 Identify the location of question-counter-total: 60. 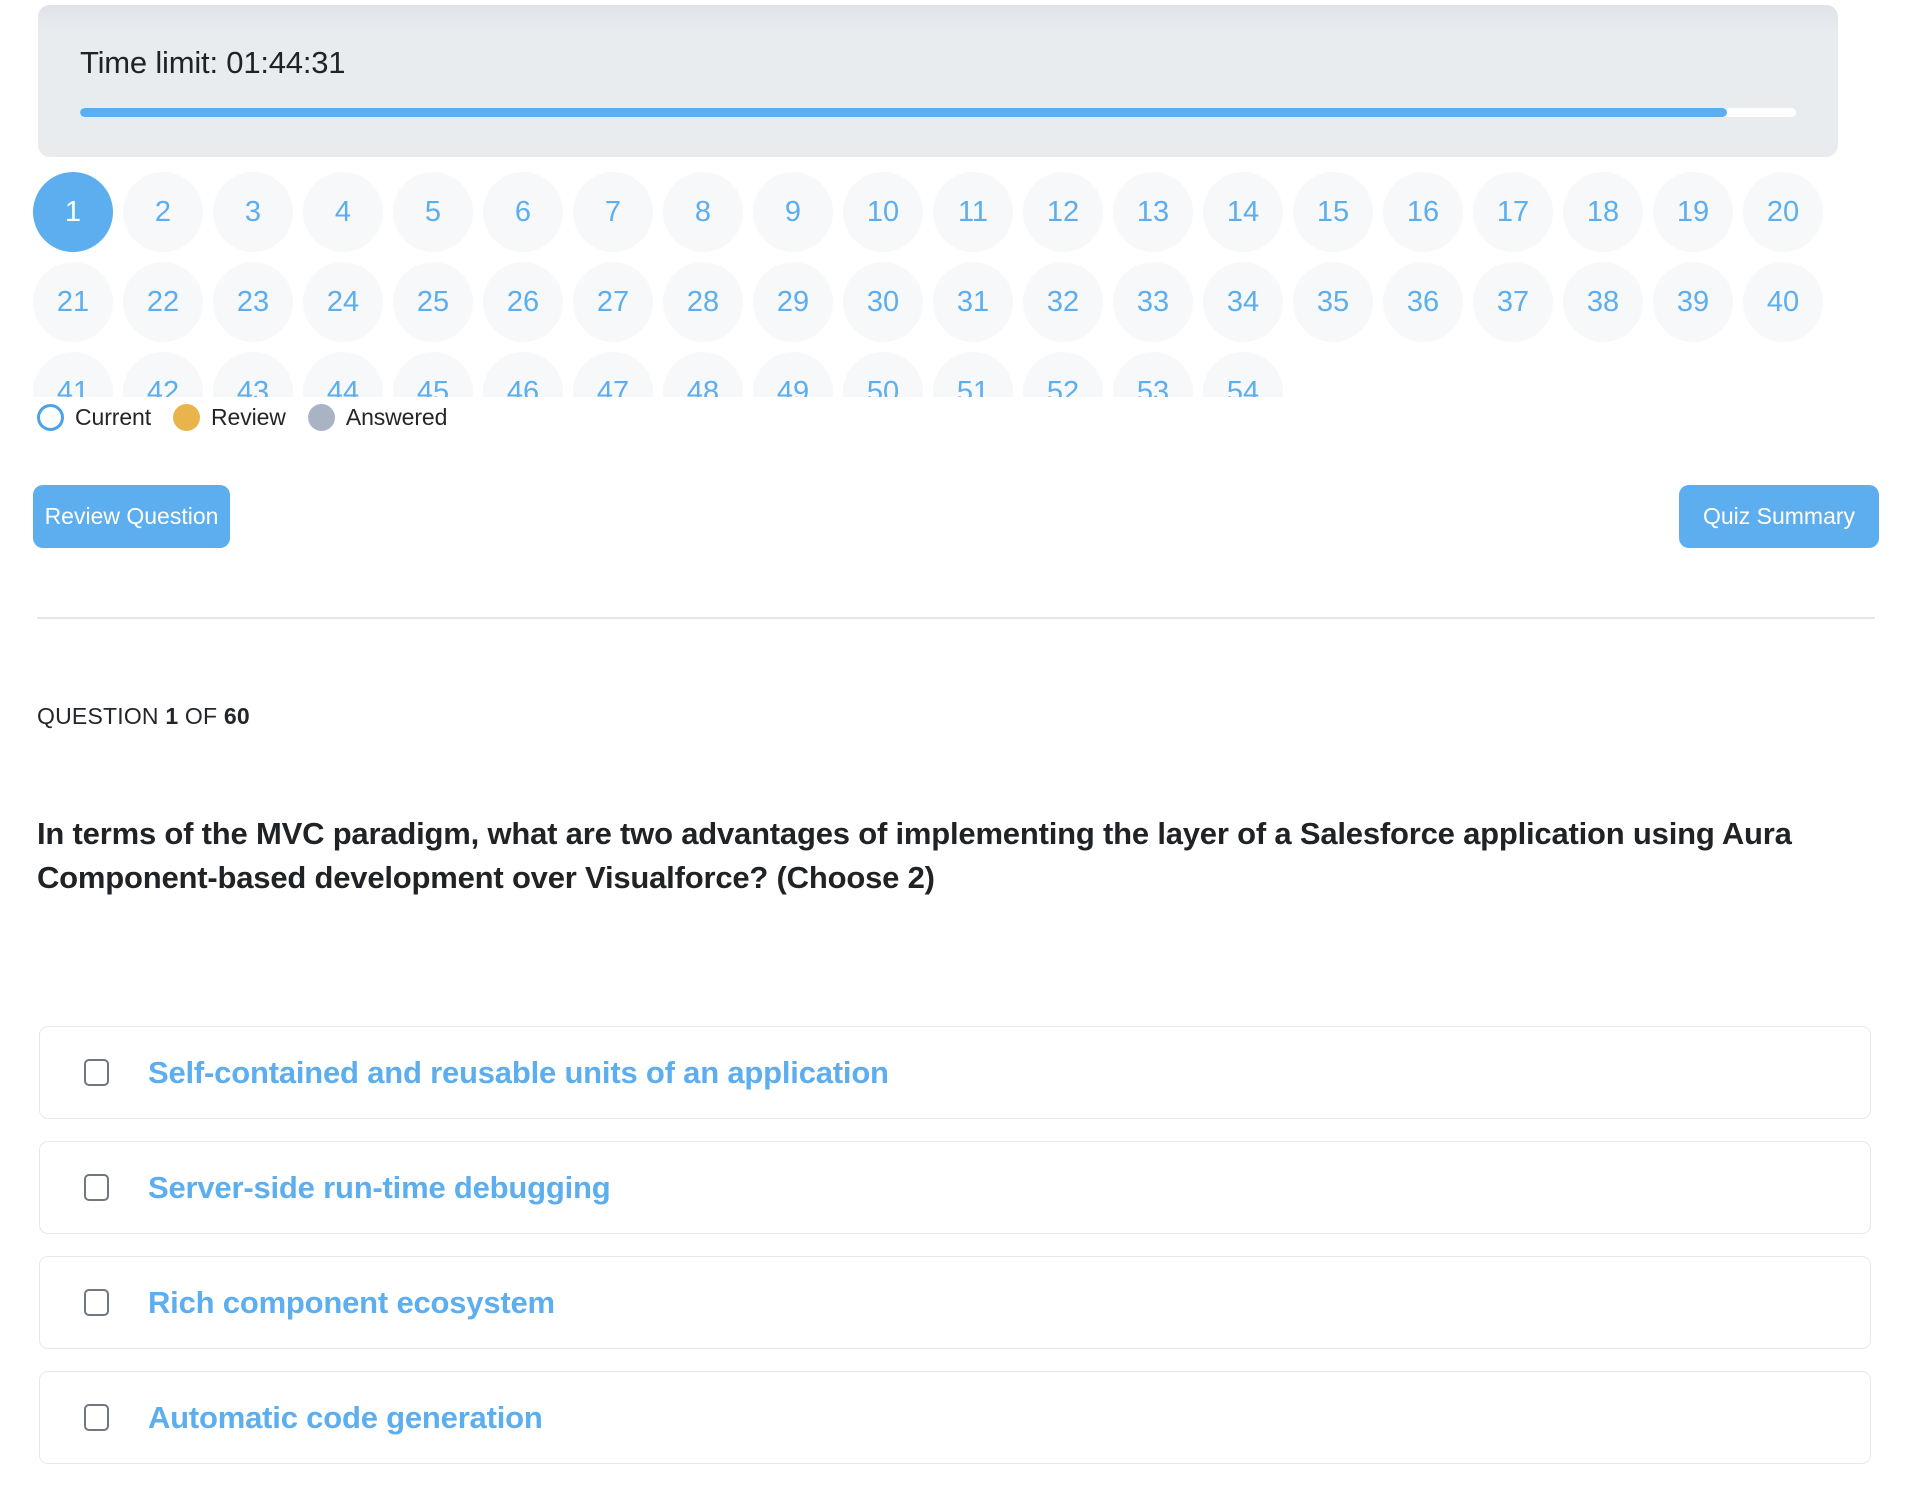
(236, 716).